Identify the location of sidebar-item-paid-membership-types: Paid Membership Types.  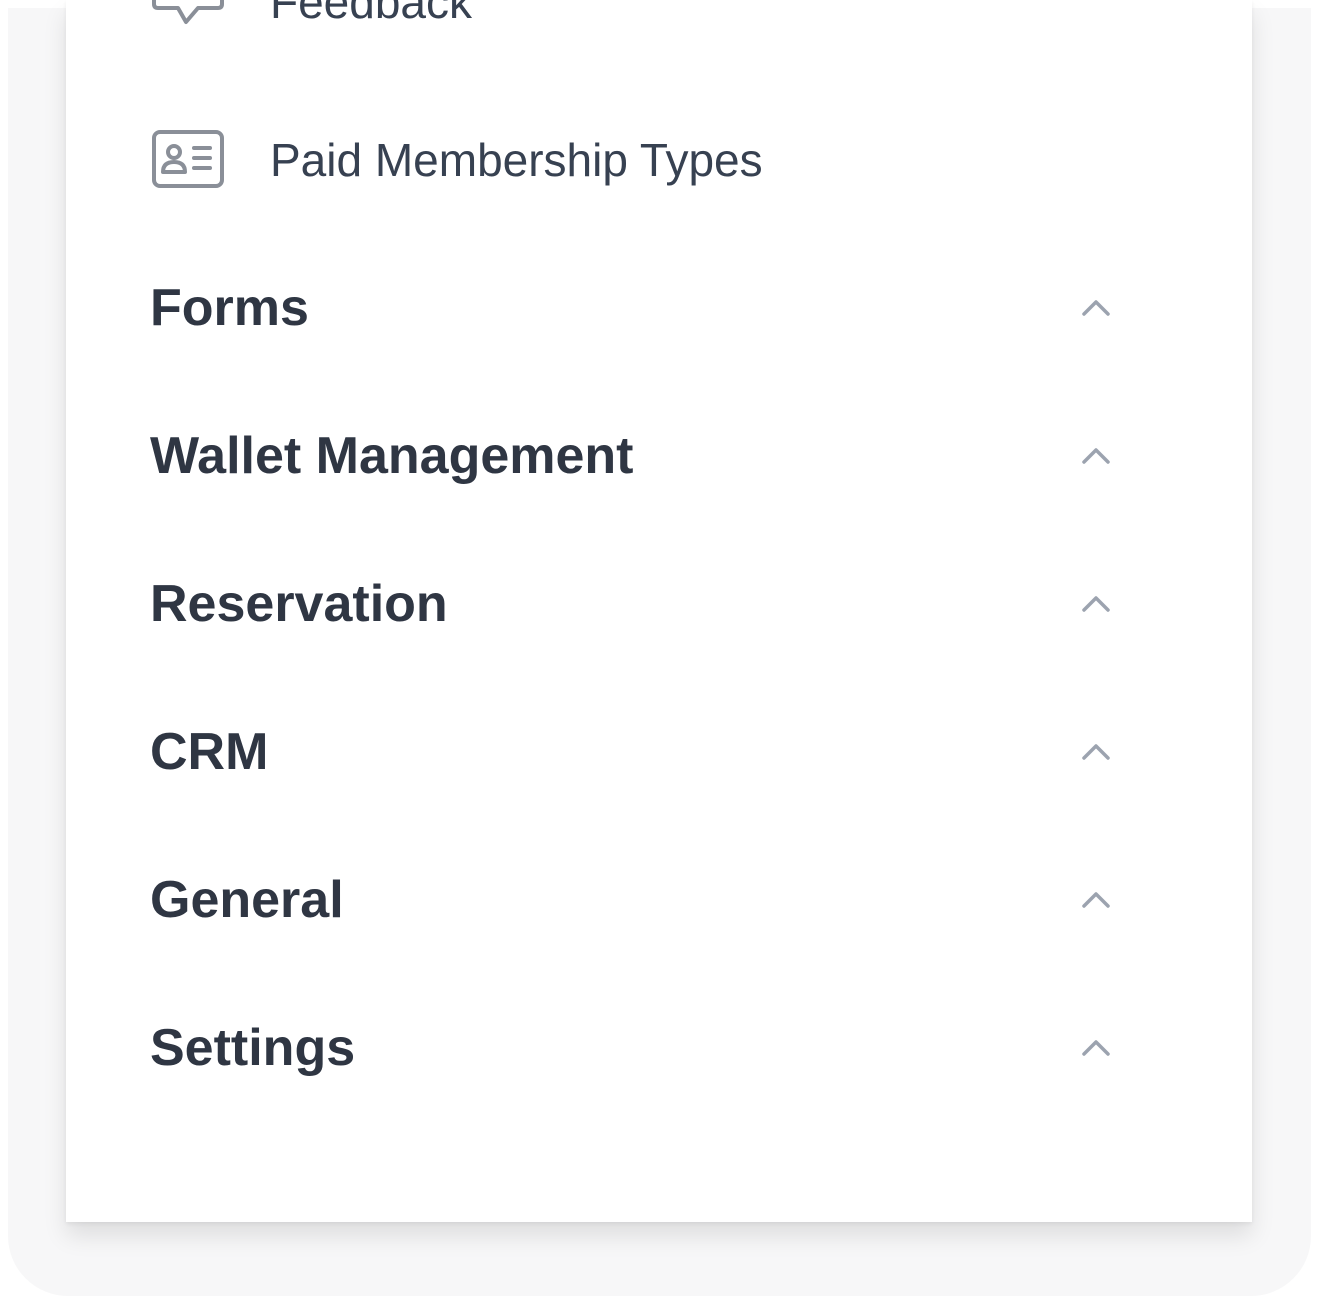
(456, 160).